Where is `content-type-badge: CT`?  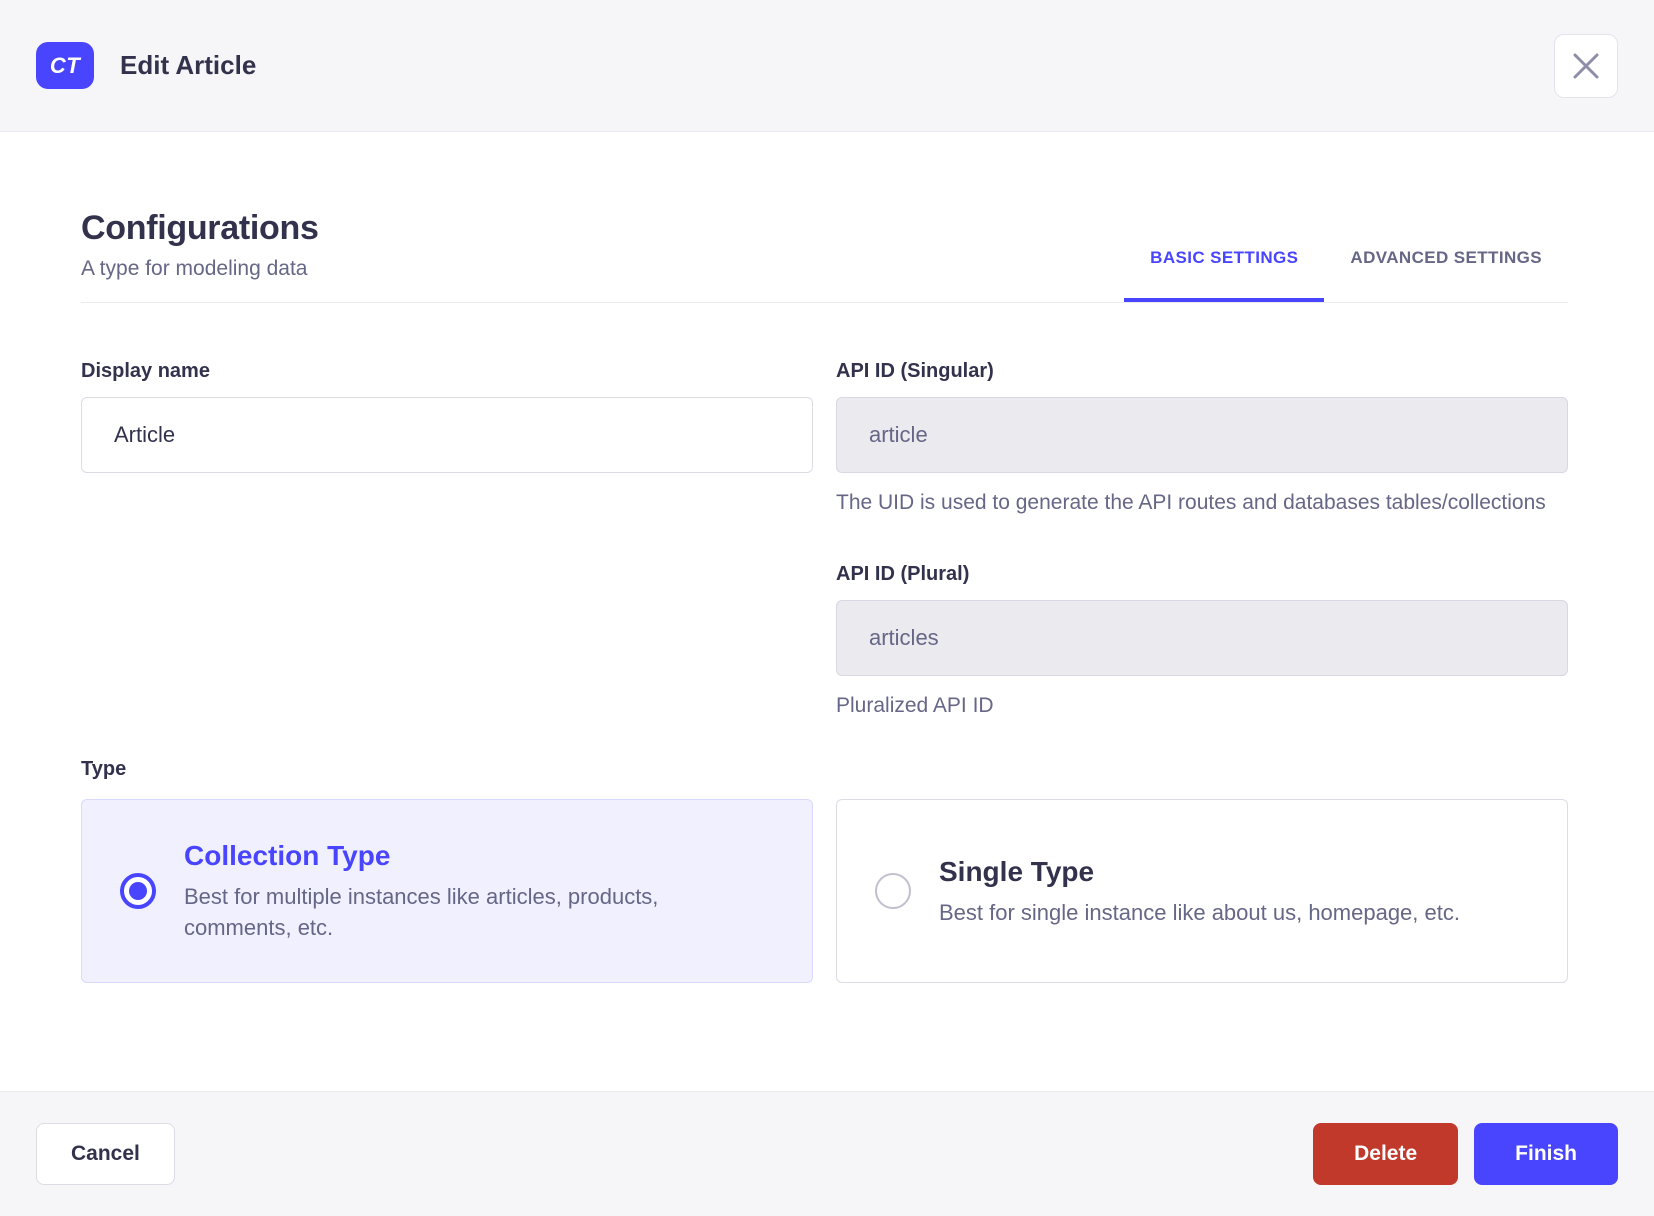 content-type-badge: CT is located at coordinates (65, 65).